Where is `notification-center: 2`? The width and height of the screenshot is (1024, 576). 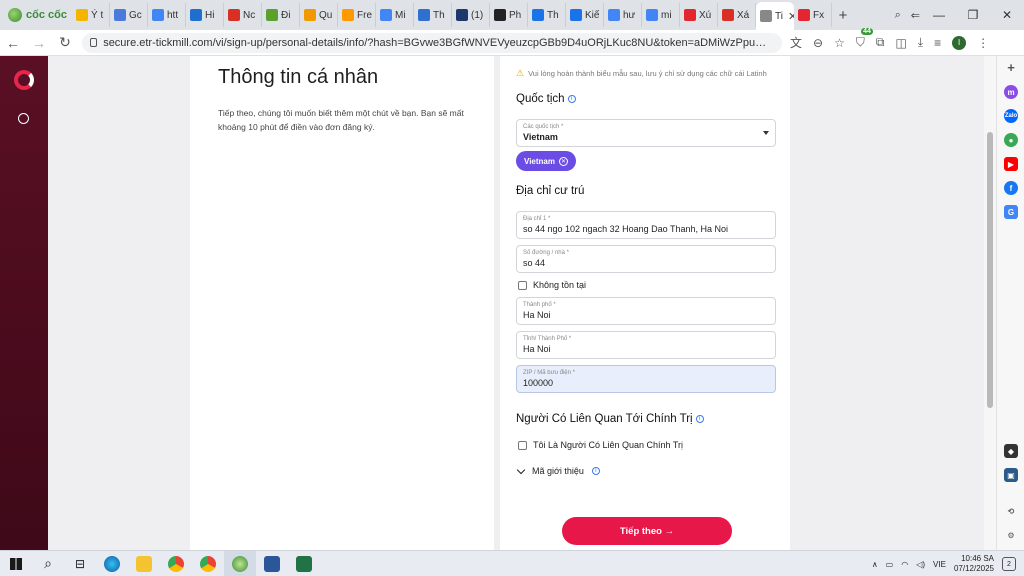
notification-center: 2 is located at coordinates (1009, 564).